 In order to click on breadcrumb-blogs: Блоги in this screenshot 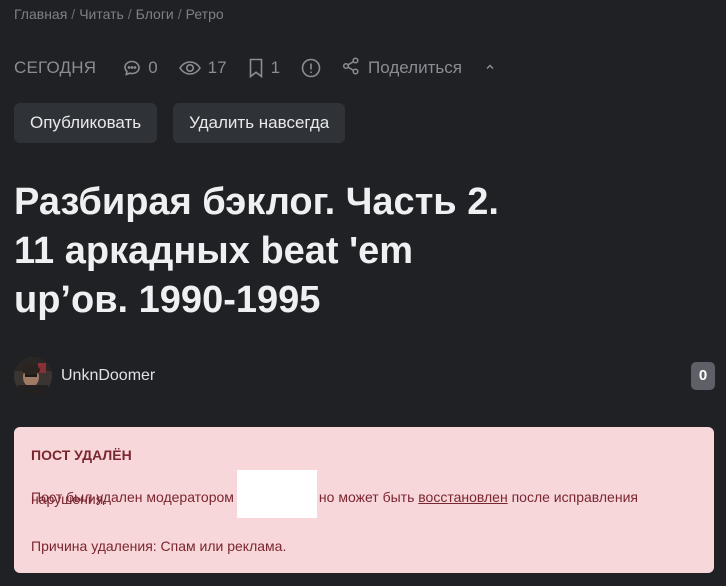, I will do `click(155, 14)`.